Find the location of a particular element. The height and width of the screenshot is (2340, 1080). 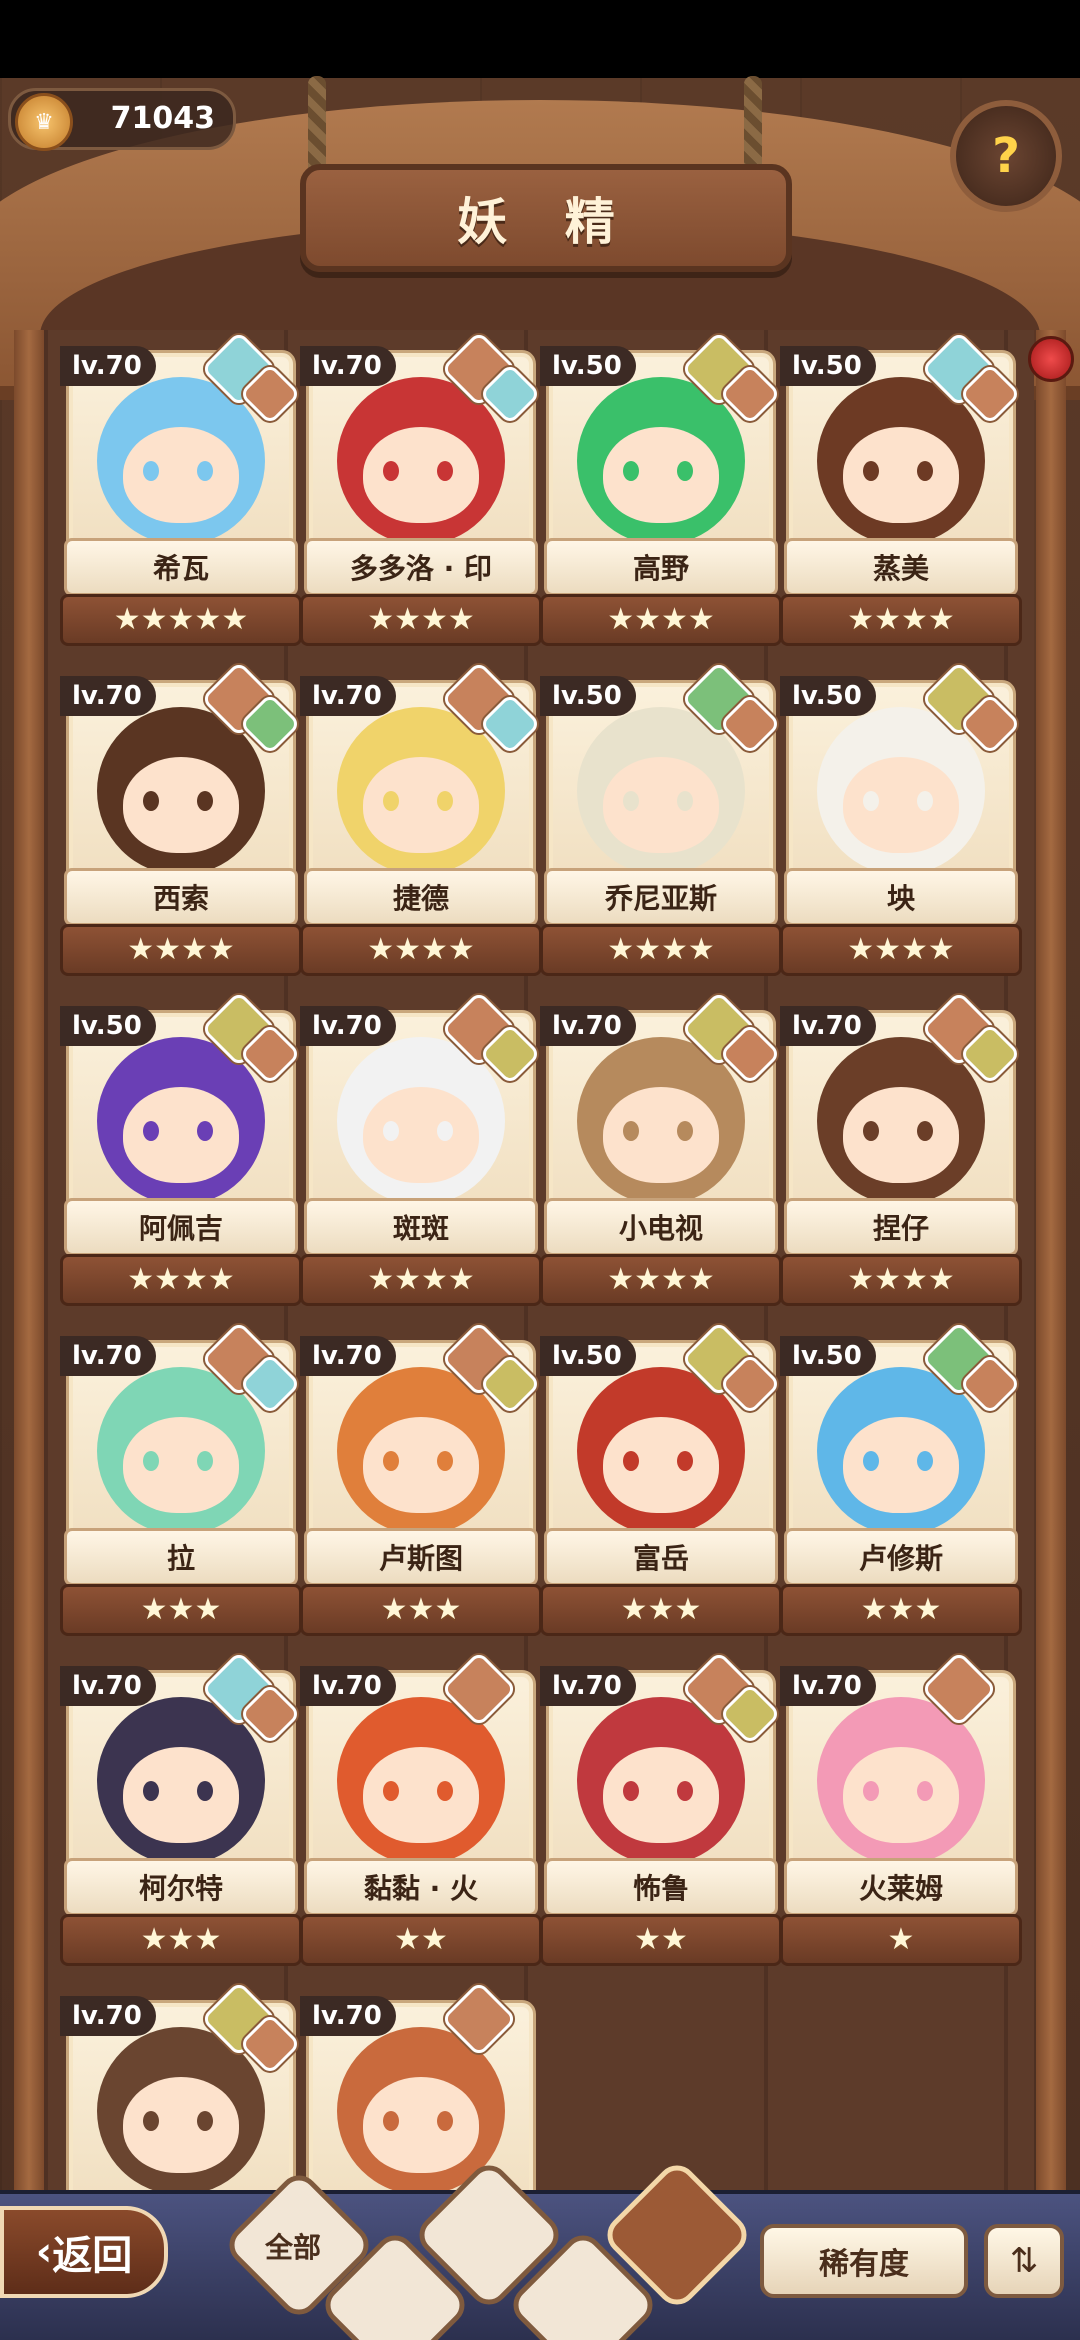

fairy-card: lv.50 阿佩吉 ★★★★ is located at coordinates (181, 1148).